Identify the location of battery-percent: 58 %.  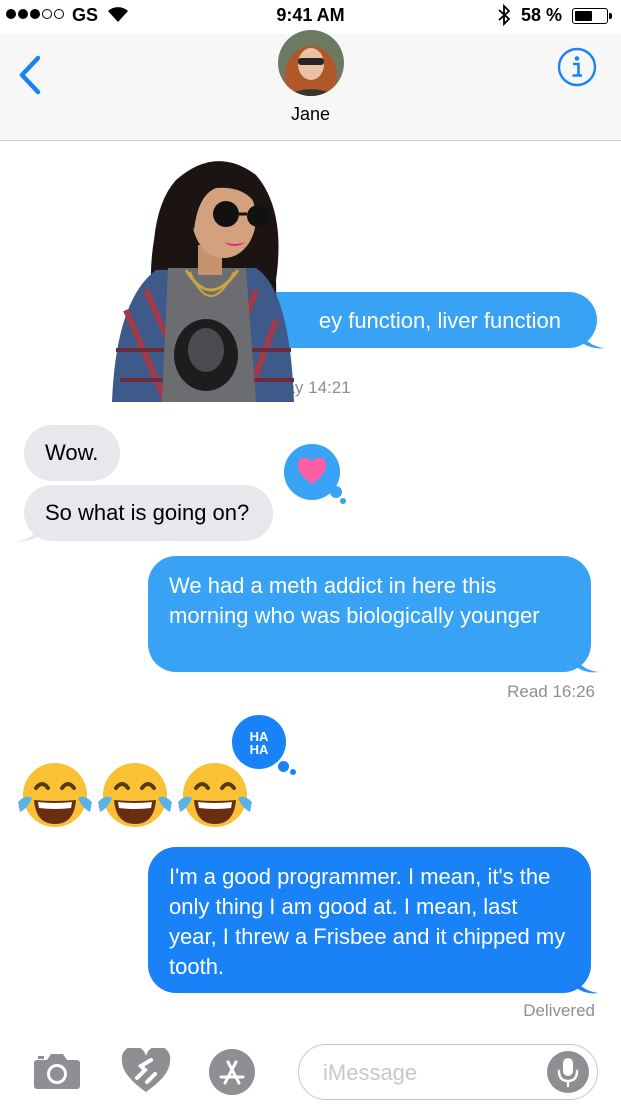
(542, 15).